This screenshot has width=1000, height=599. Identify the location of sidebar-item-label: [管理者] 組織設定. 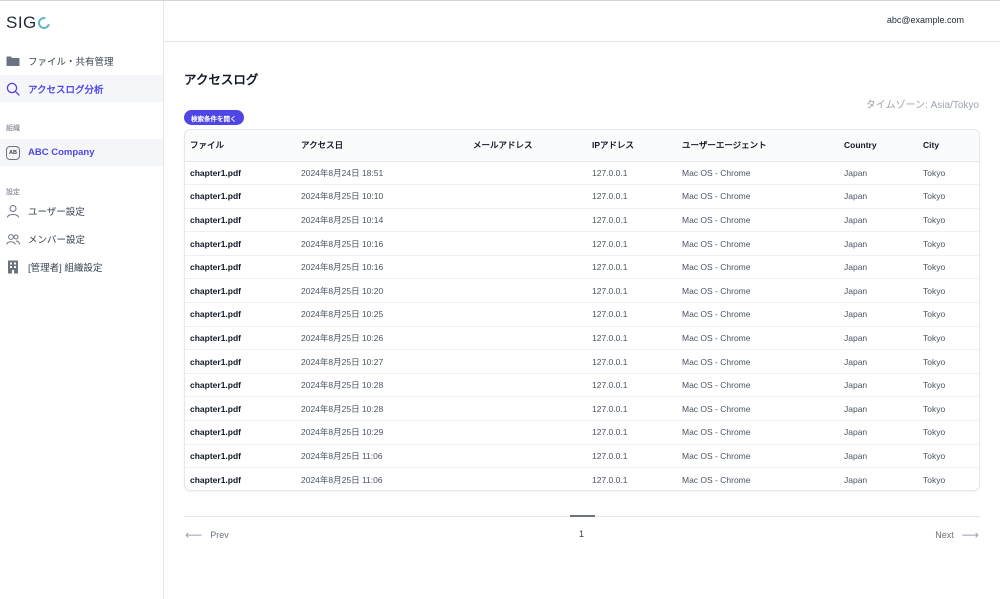
(65, 268).